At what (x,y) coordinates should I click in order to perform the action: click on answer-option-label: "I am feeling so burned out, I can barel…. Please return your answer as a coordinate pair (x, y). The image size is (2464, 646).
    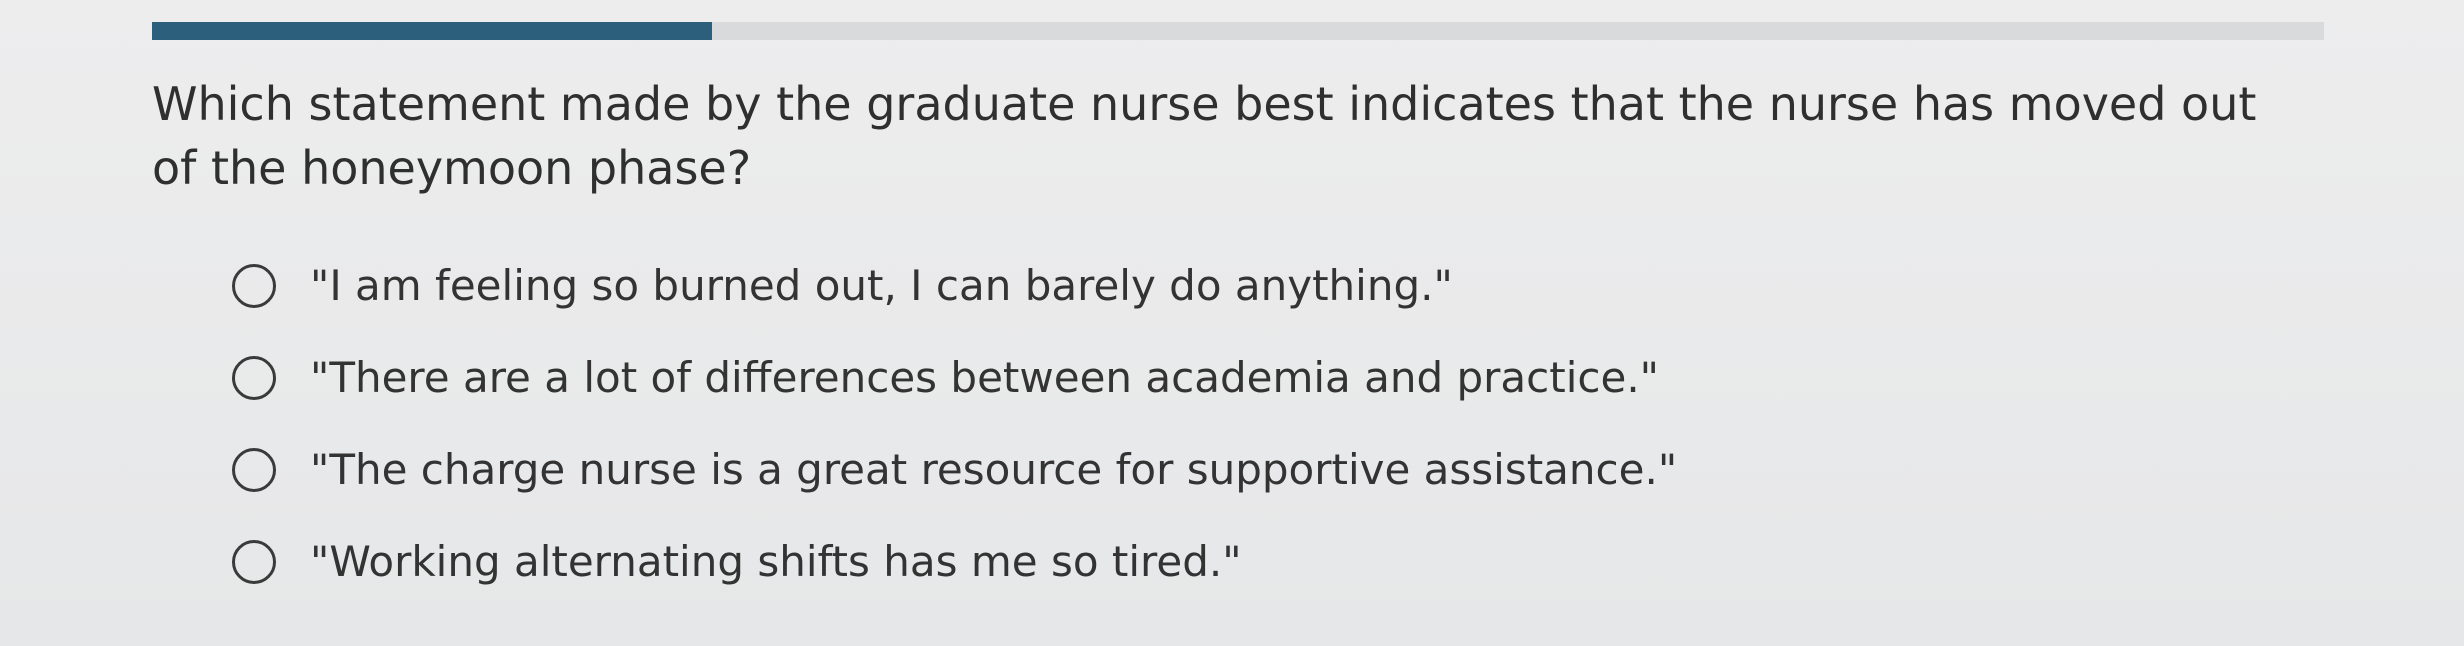
    Looking at the image, I should click on (881, 285).